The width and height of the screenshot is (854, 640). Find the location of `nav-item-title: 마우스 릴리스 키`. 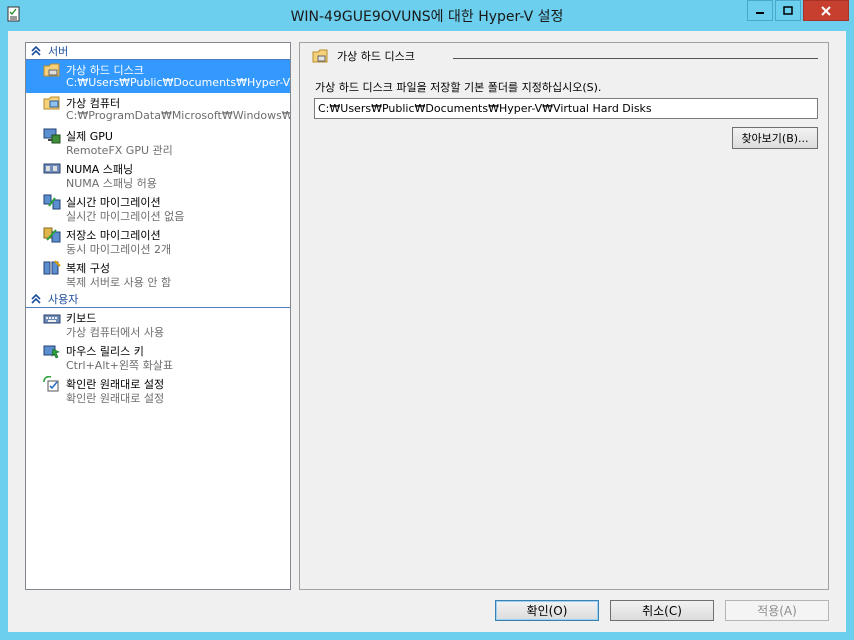

nav-item-title: 마우스 릴리스 키 is located at coordinates (105, 351).